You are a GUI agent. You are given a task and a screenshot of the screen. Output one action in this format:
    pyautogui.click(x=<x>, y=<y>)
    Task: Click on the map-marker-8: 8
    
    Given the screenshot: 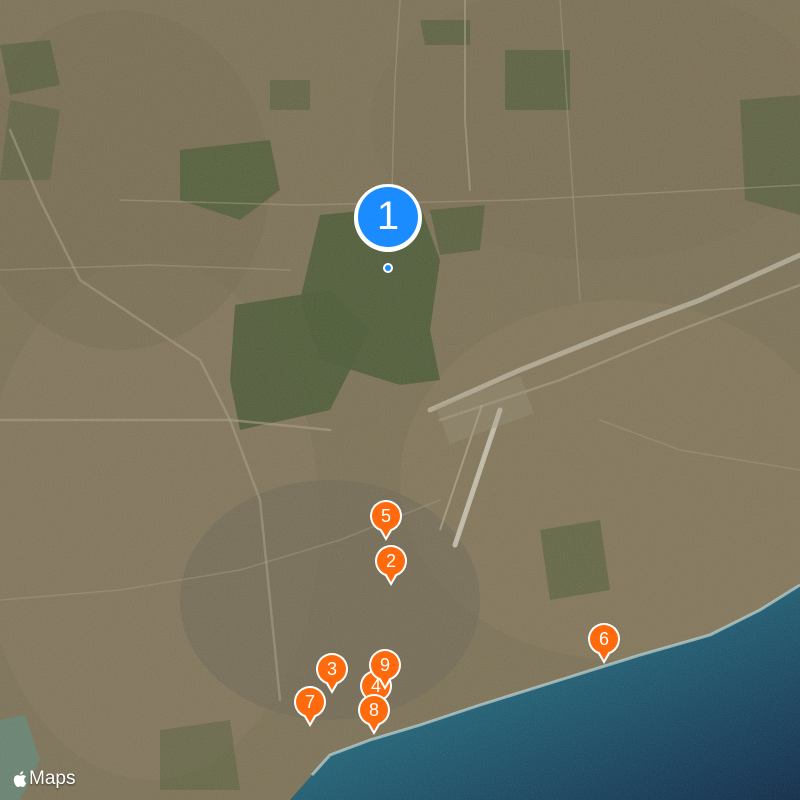 What is the action you would take?
    pyautogui.click(x=374, y=716)
    